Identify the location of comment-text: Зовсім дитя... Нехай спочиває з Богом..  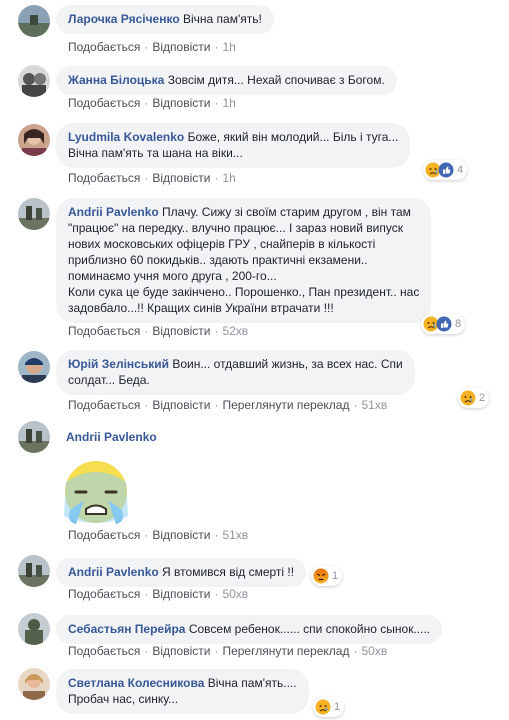
(276, 80).